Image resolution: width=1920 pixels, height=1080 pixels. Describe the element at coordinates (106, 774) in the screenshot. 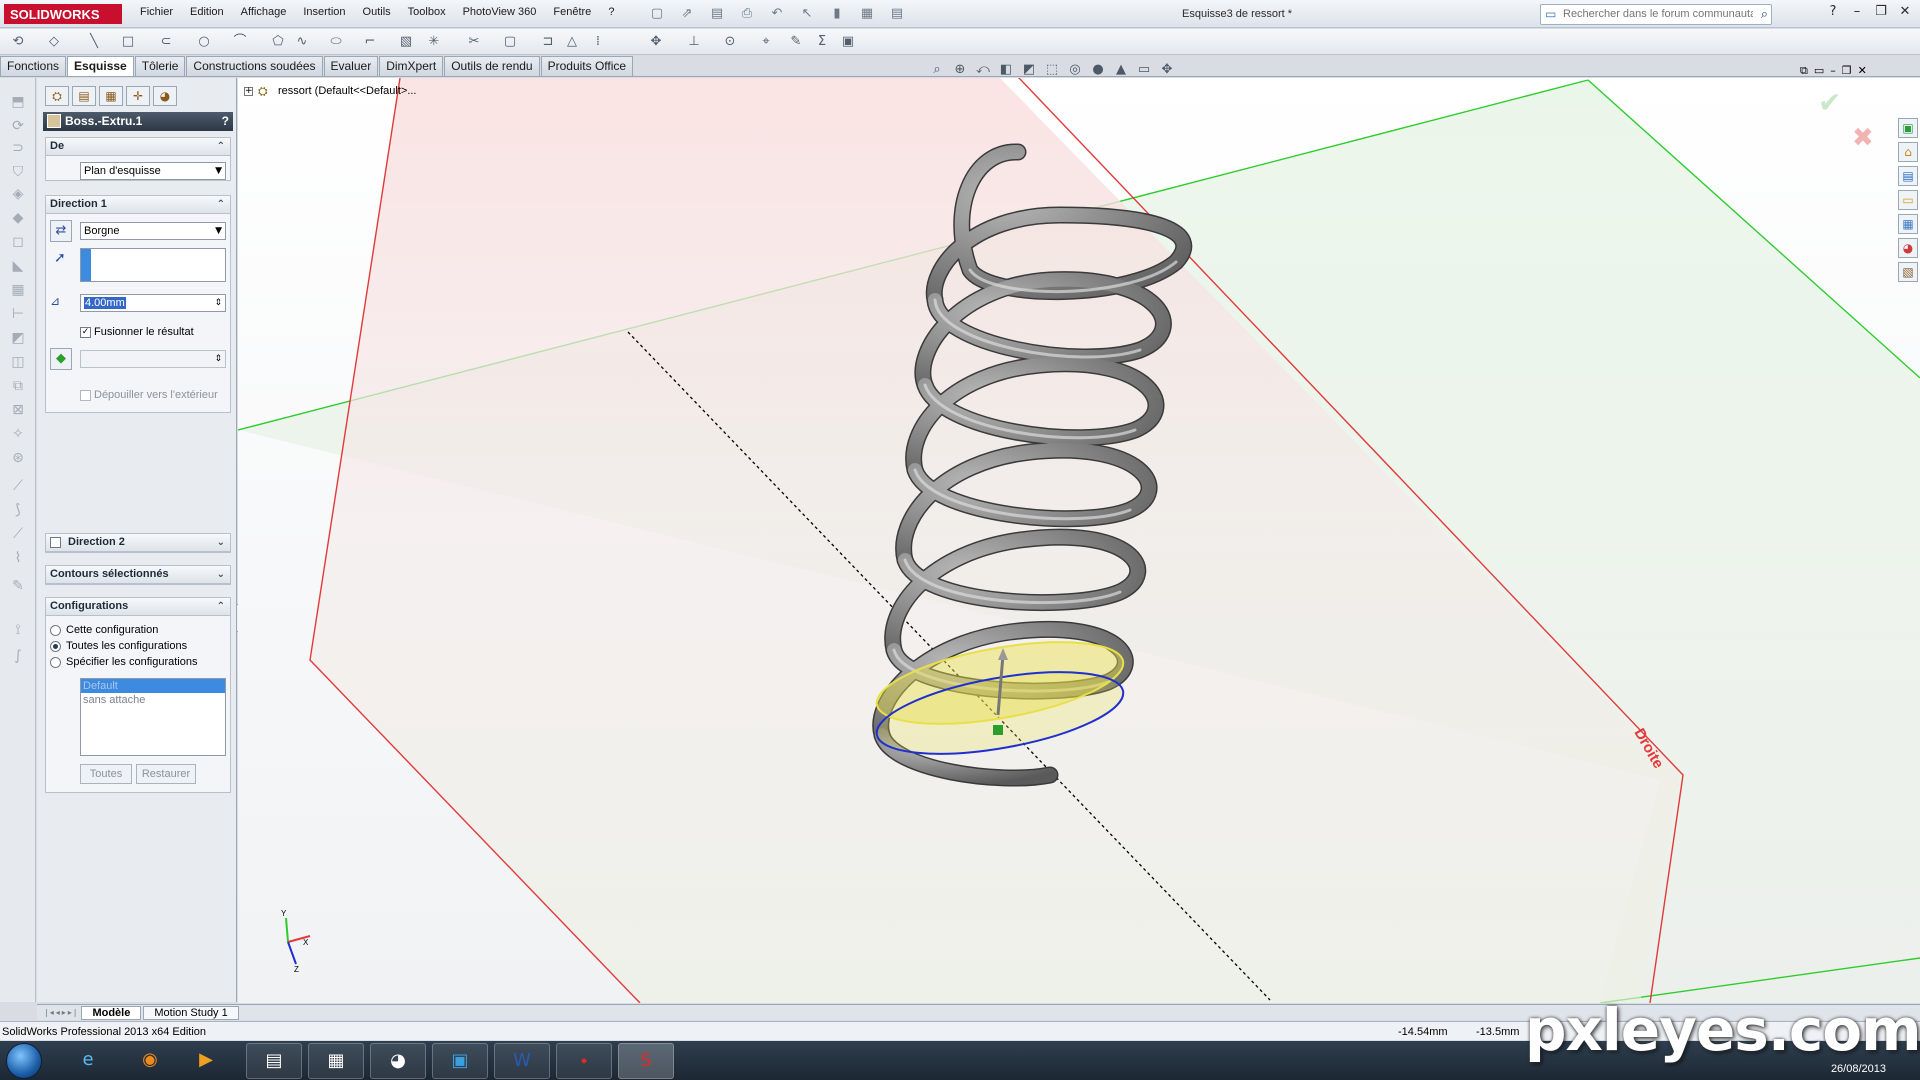

I see `all-button: Toutes` at that location.